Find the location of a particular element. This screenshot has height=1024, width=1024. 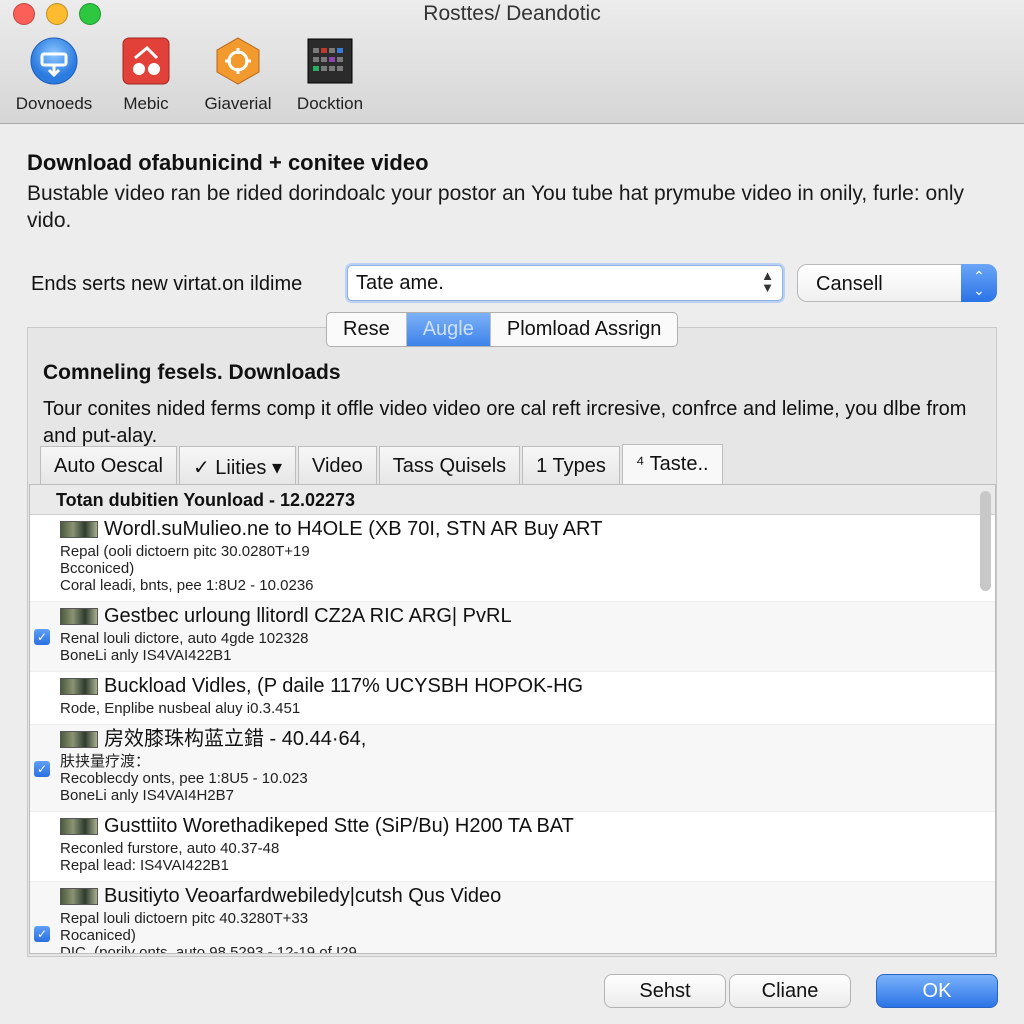

item-detail: Rode, Enplibe nusbeal aluy i0.3.451 is located at coordinates (180, 708).